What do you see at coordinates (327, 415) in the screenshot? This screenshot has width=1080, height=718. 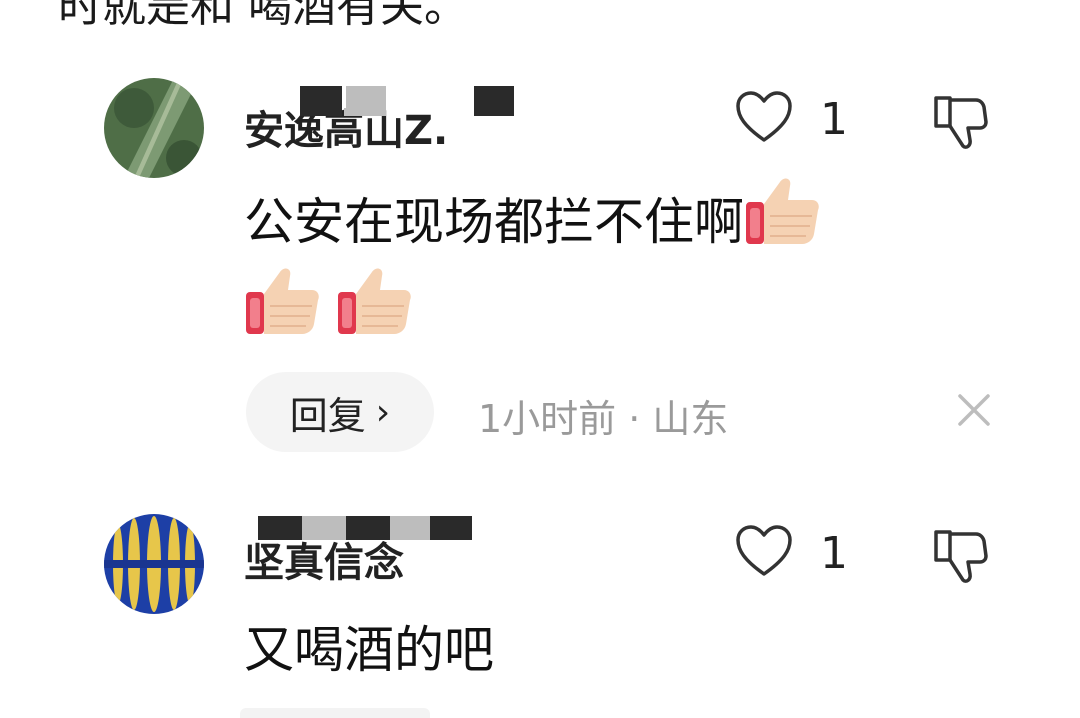 I see `reply-label: 回复` at bounding box center [327, 415].